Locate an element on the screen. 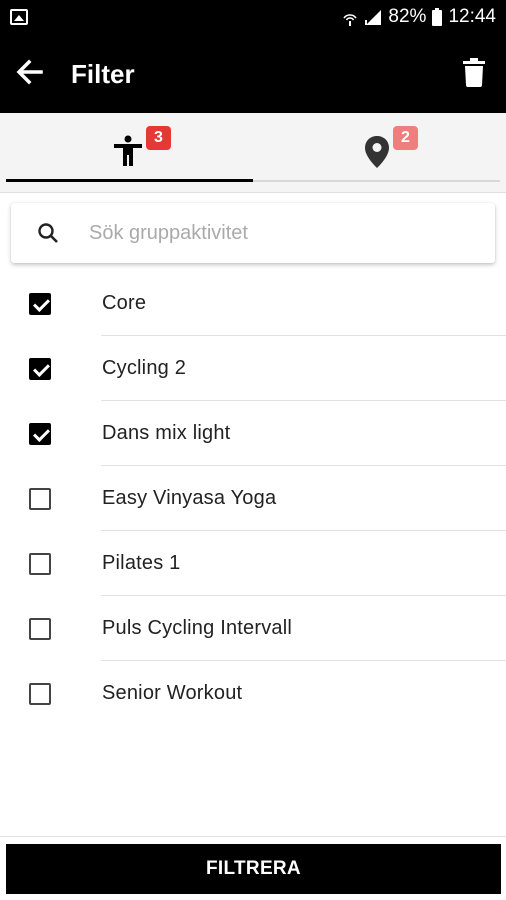 The width and height of the screenshot is (506, 900). delete-button is located at coordinates (474, 72).